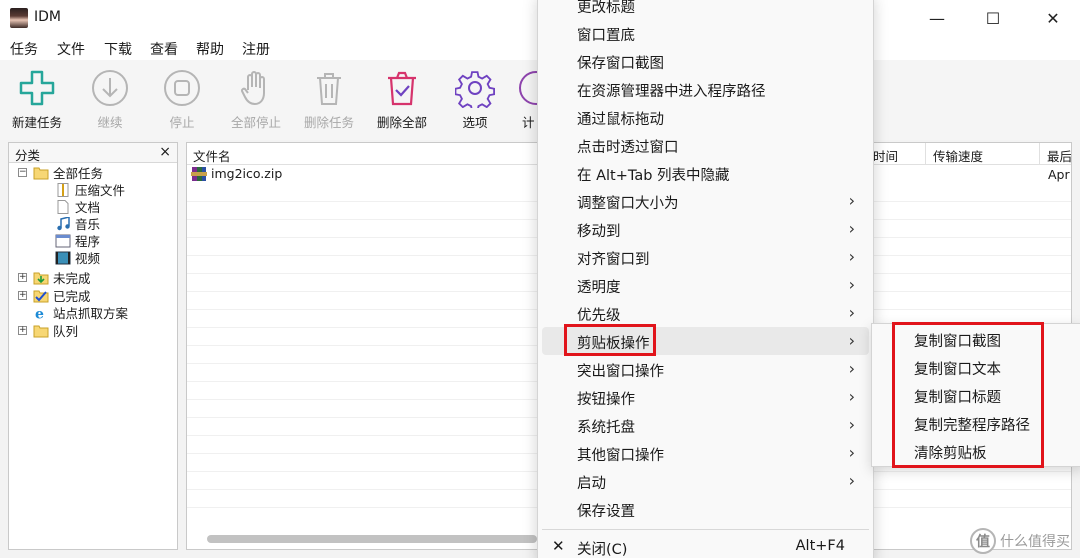 This screenshot has height=558, width=1080. I want to click on tree-item-queue: 队列, so click(55, 330).